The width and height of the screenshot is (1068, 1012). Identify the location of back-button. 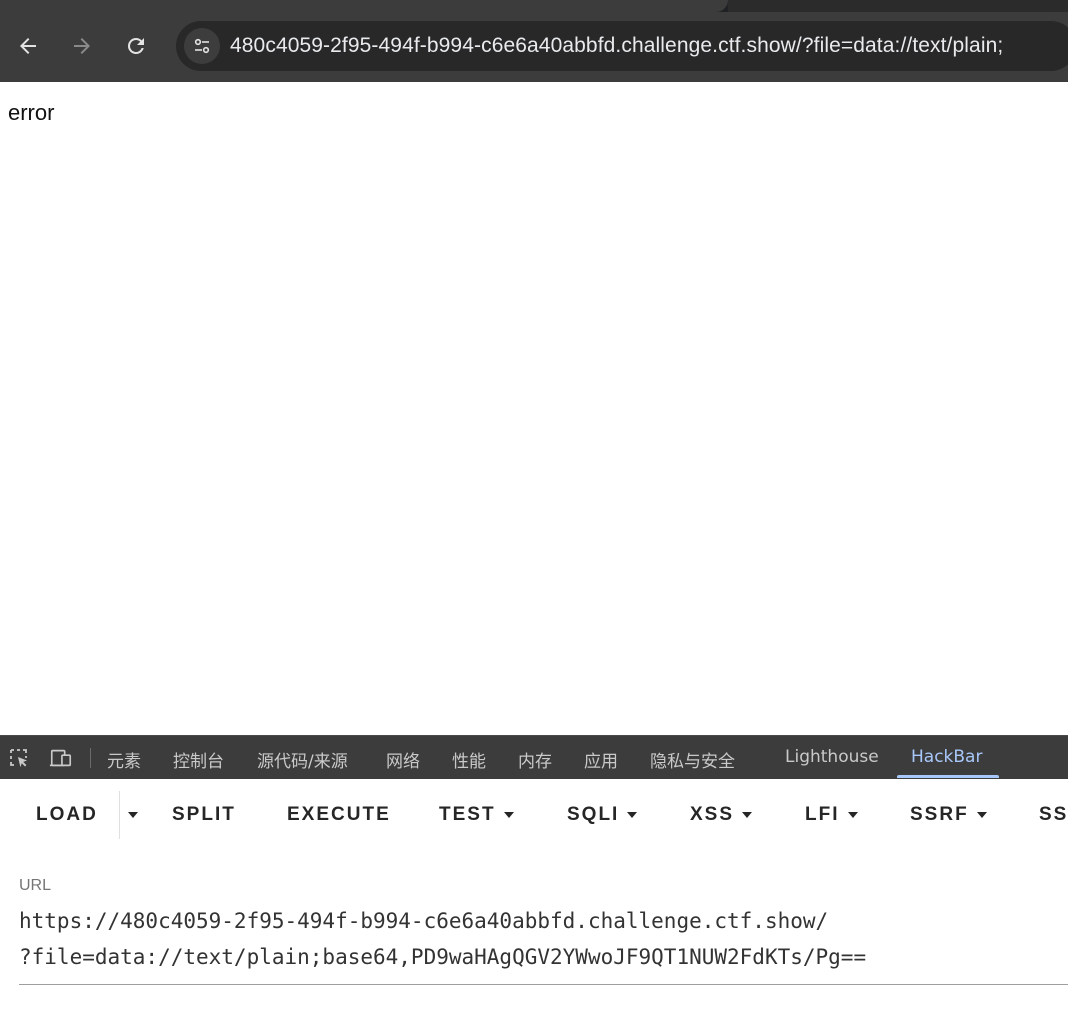
(28, 46).